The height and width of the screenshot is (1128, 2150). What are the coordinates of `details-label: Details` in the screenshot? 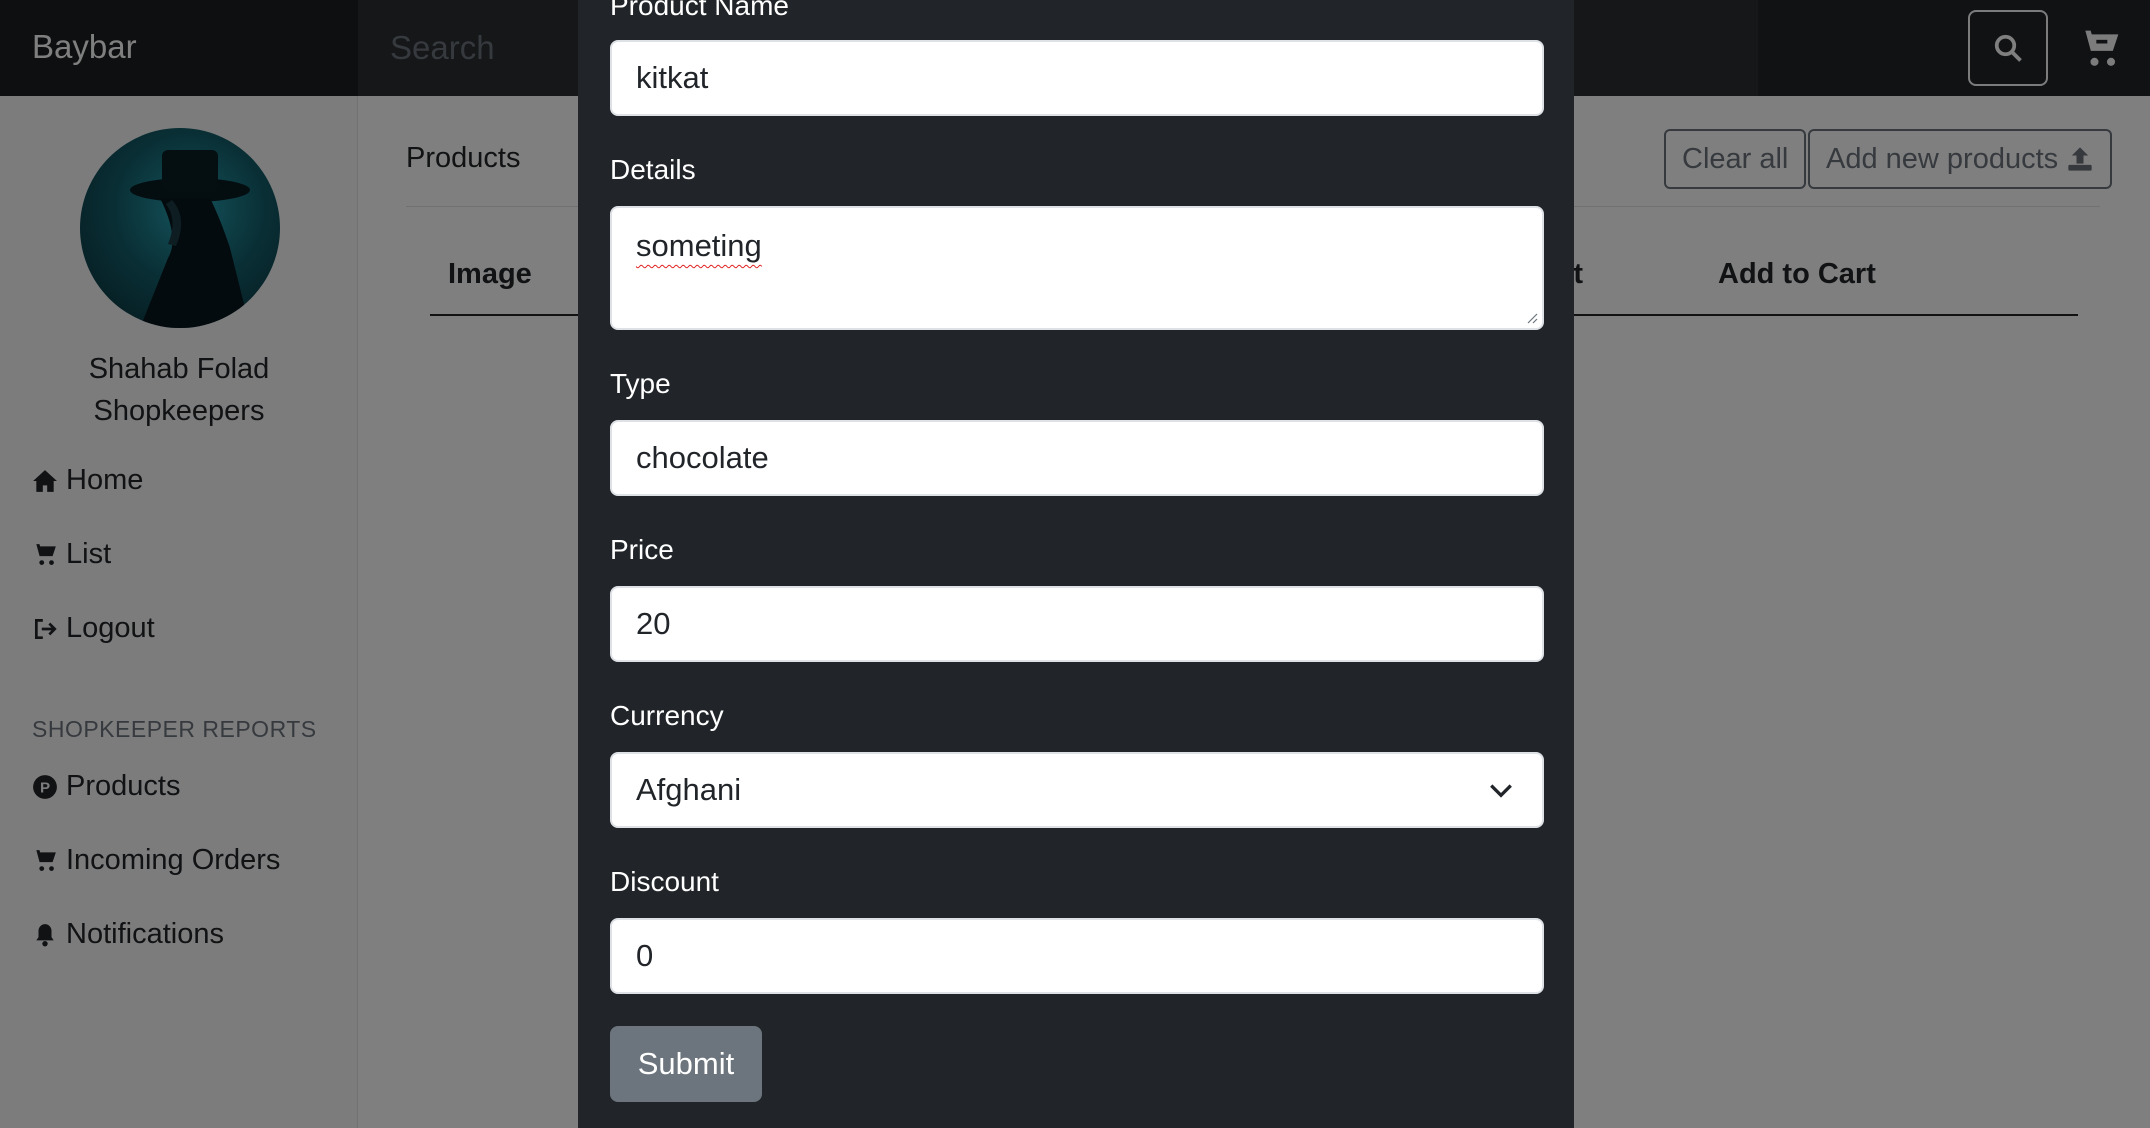 It's located at (653, 169).